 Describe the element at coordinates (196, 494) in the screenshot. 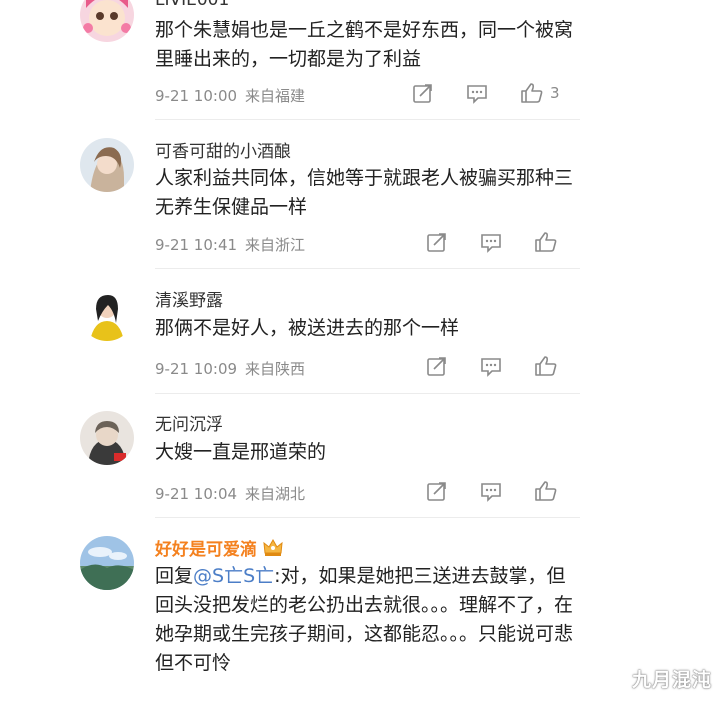

I see `comment-date: 9-21 10:04` at that location.